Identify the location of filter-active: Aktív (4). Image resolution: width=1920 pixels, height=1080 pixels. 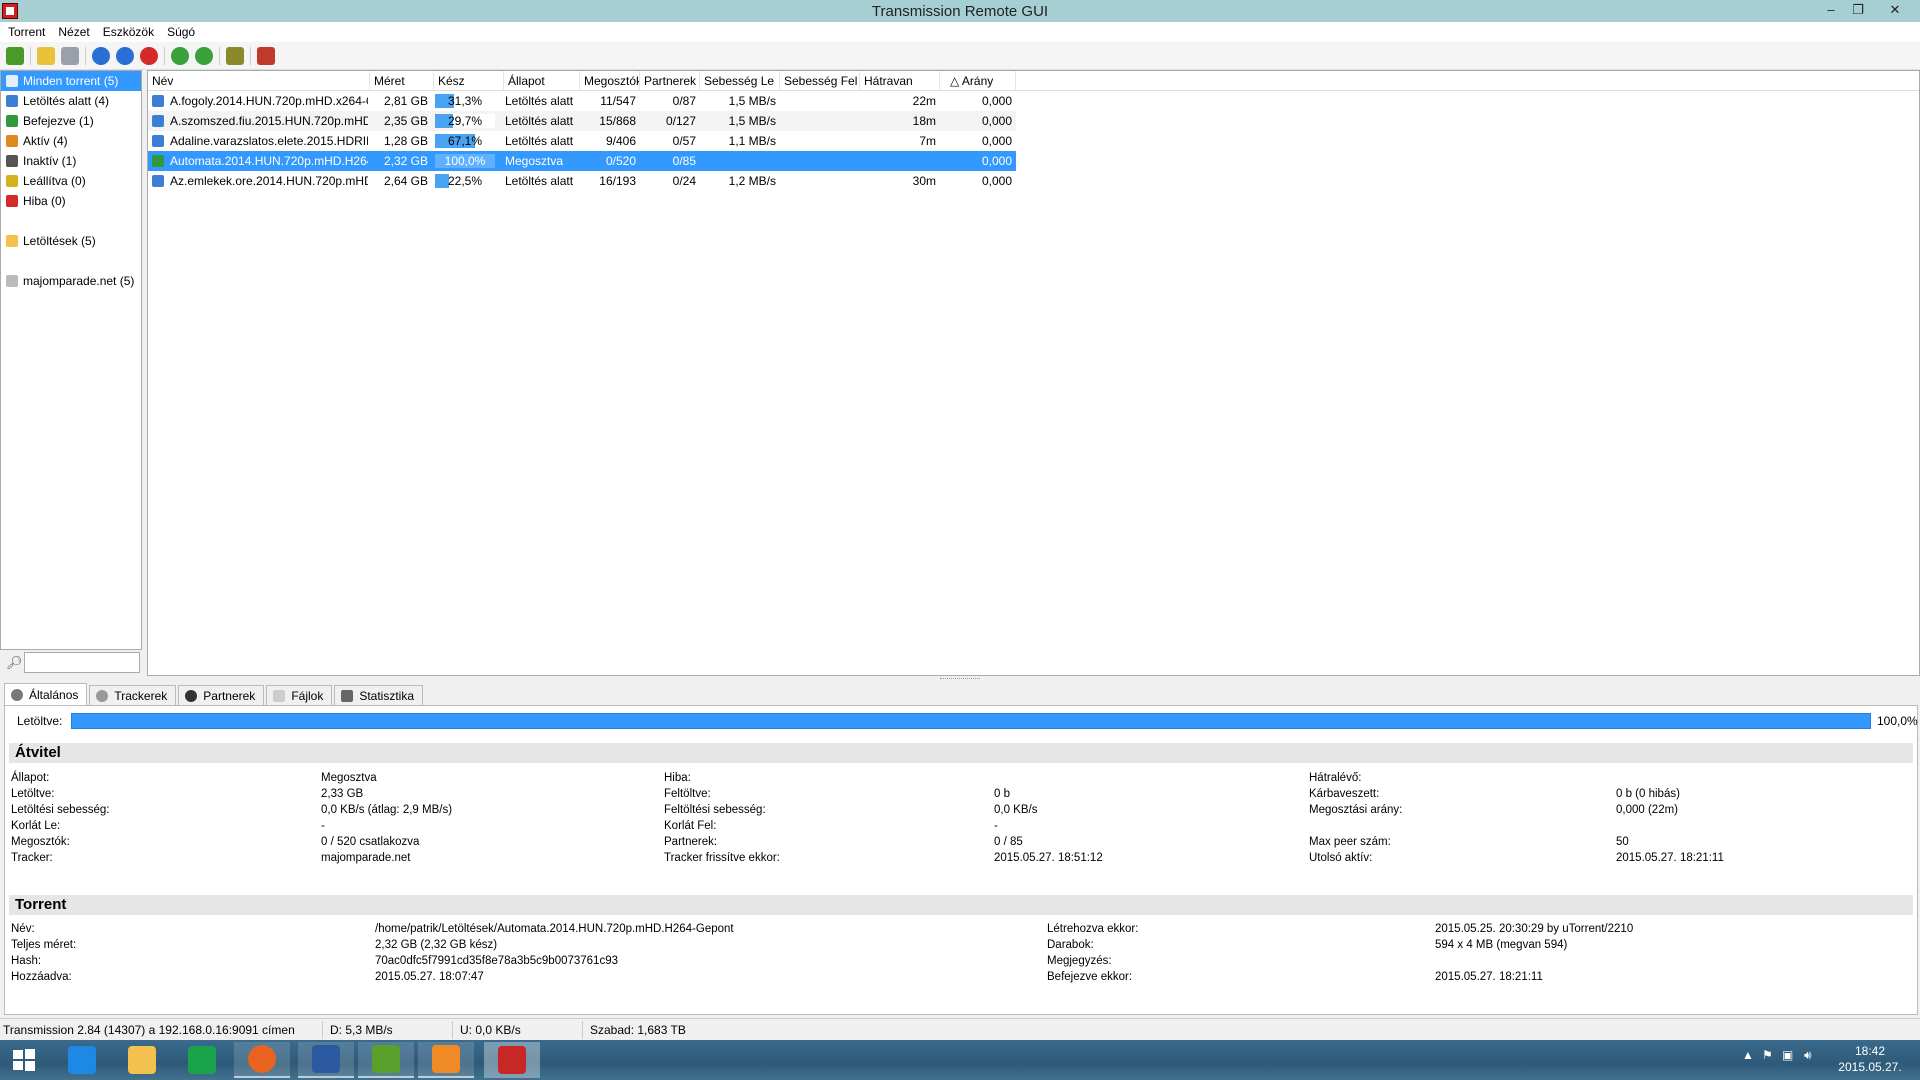
(71, 141).